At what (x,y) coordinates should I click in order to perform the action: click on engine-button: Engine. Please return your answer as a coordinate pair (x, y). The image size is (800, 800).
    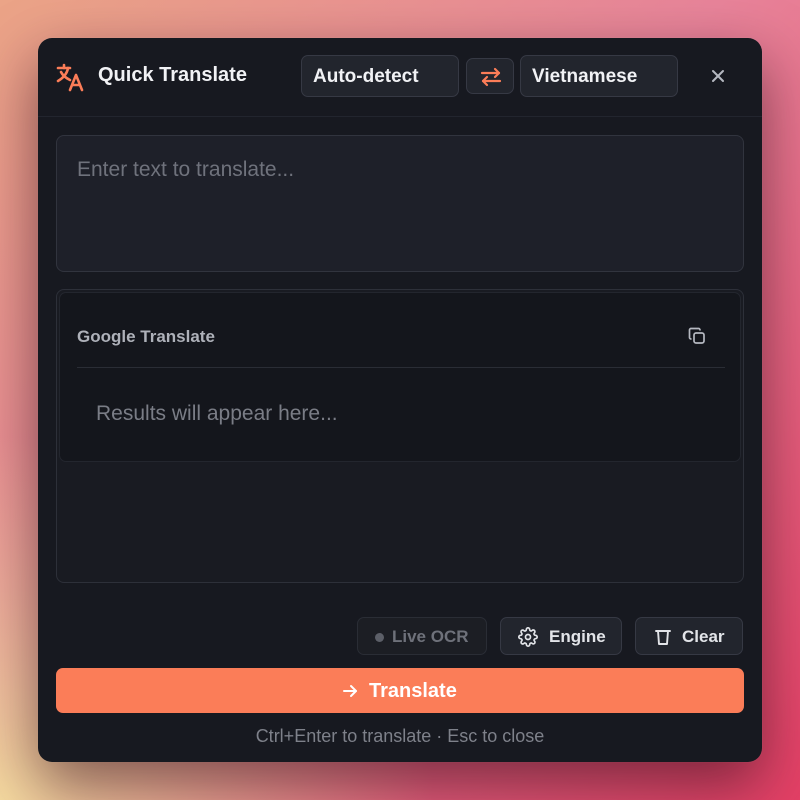
    Looking at the image, I should click on (561, 636).